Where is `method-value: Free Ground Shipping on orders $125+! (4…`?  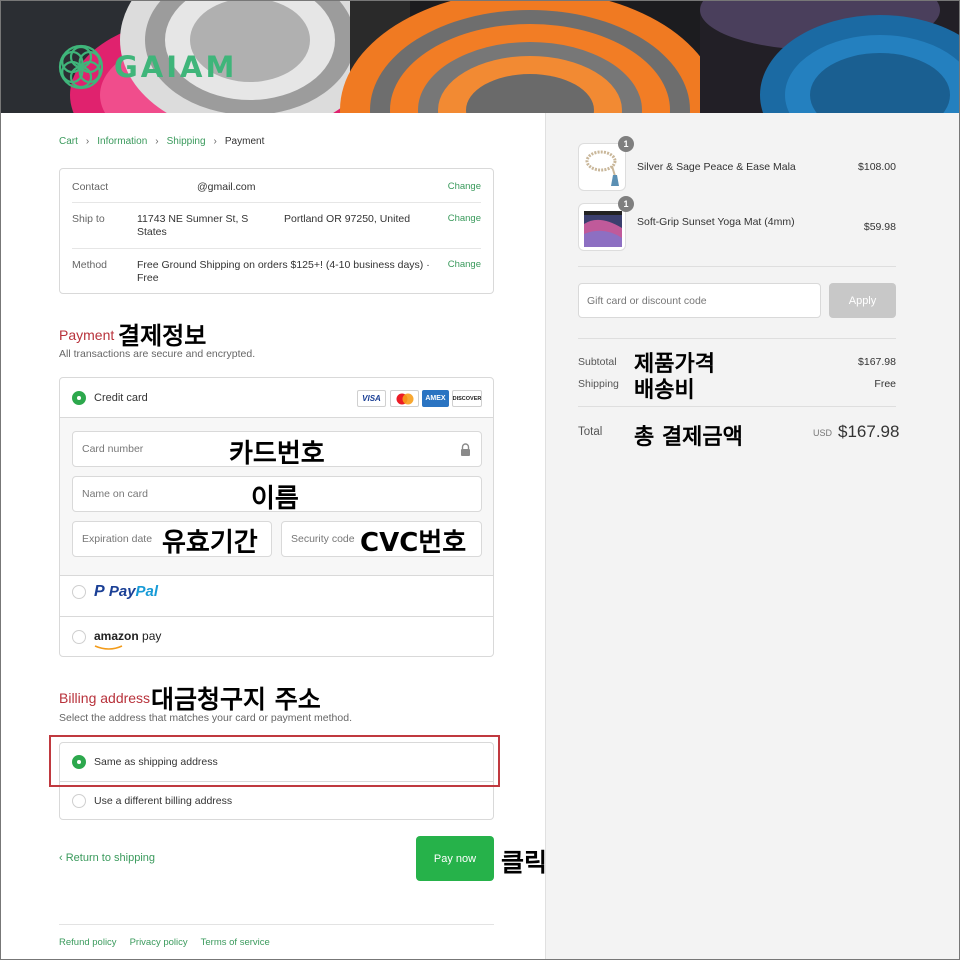 method-value: Free Ground Shipping on orders $125+! (4… is located at coordinates (283, 265).